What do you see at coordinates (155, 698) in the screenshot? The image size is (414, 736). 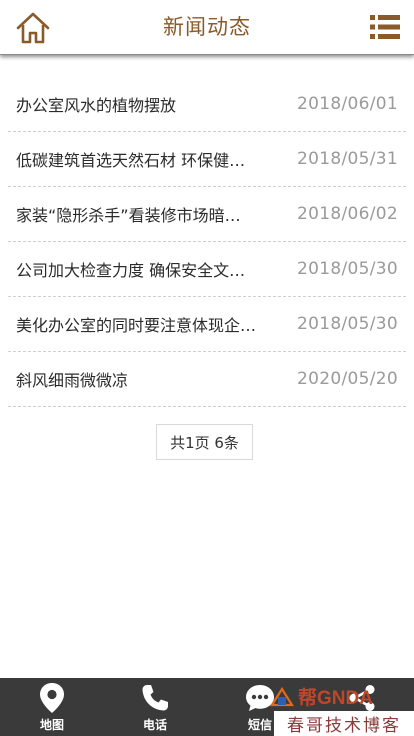 I see `phone-icon` at bounding box center [155, 698].